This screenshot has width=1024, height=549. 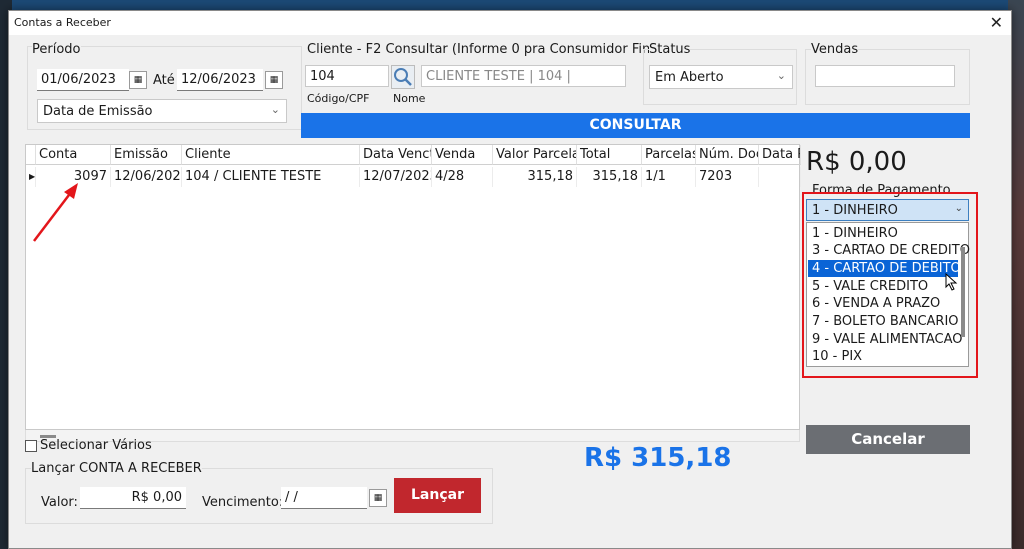 What do you see at coordinates (271, 155) in the screenshot?
I see `column-header: Cliente` at bounding box center [271, 155].